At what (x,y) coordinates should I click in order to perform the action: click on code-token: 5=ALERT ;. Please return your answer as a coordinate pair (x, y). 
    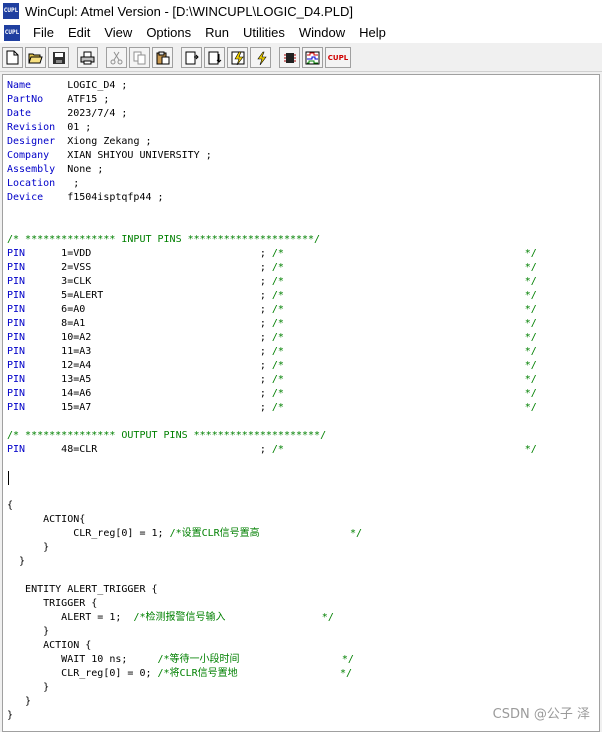
    Looking at the image, I should click on (148, 295).